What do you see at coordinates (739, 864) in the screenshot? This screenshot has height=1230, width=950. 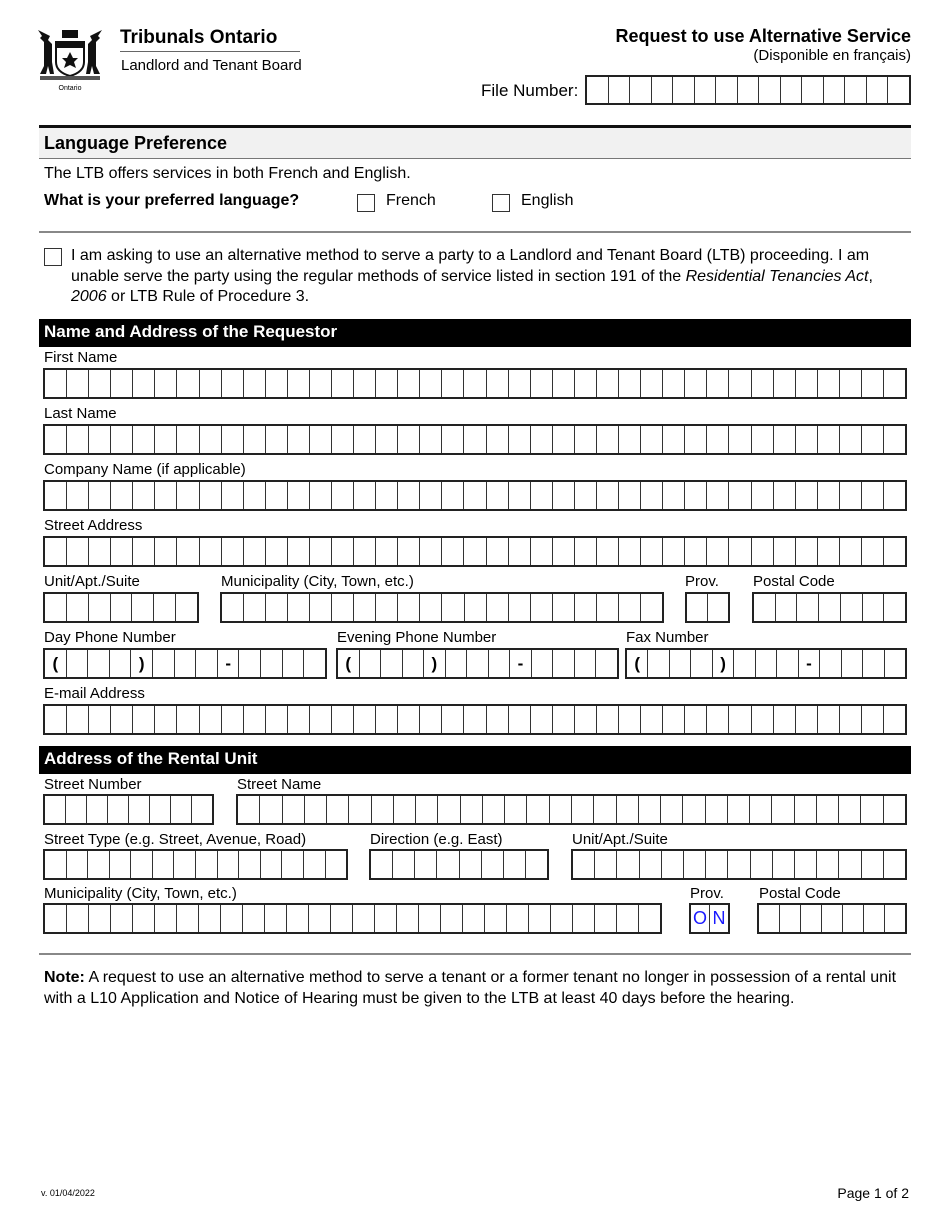 I see `rental-unit-field` at bounding box center [739, 864].